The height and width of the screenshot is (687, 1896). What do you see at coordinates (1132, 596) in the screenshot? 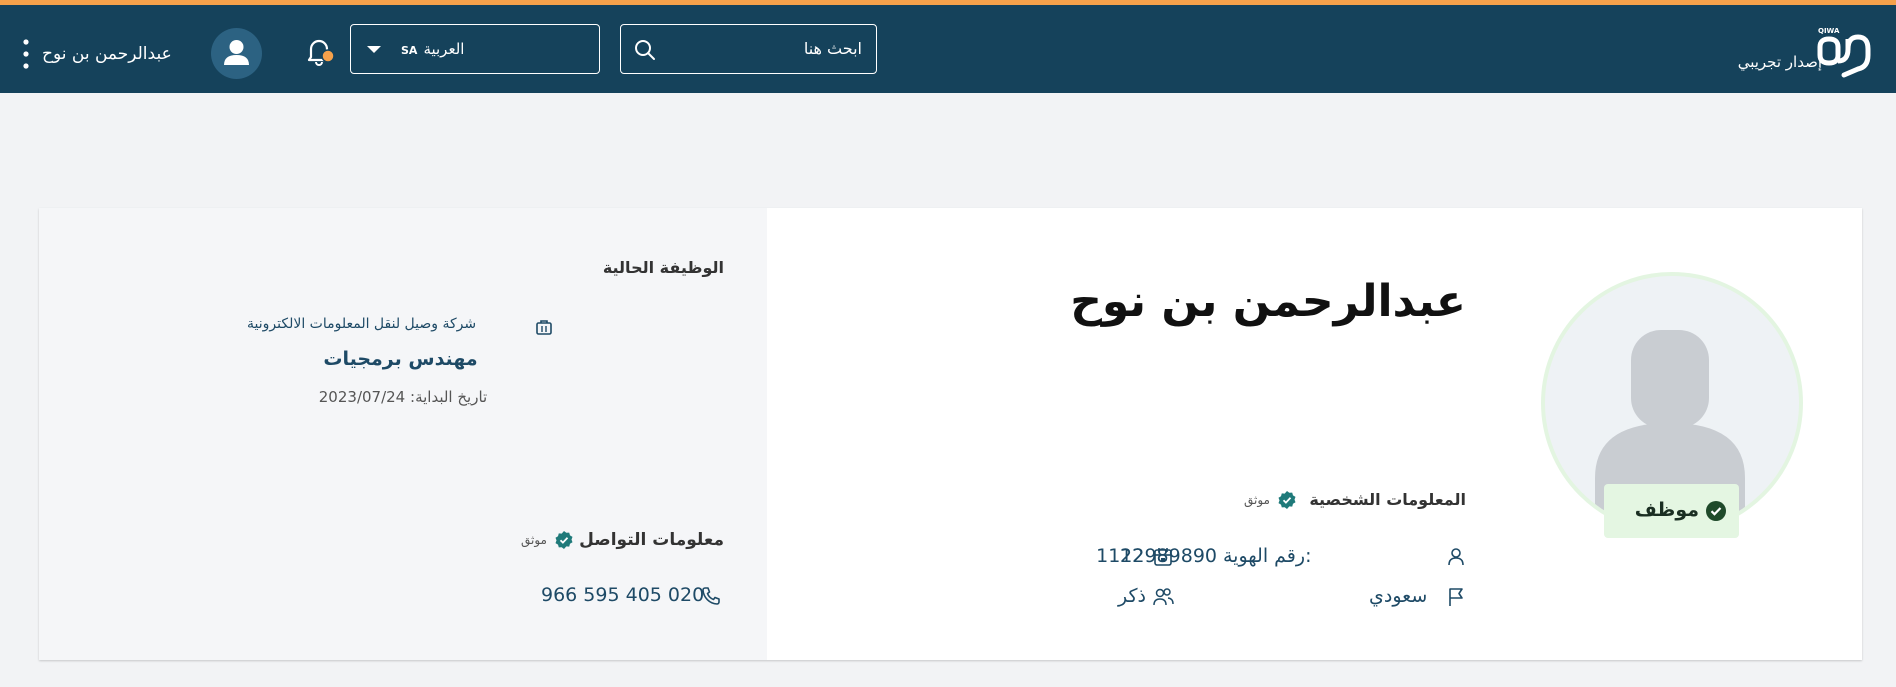
I see `gender-value: ذكر` at bounding box center [1132, 596].